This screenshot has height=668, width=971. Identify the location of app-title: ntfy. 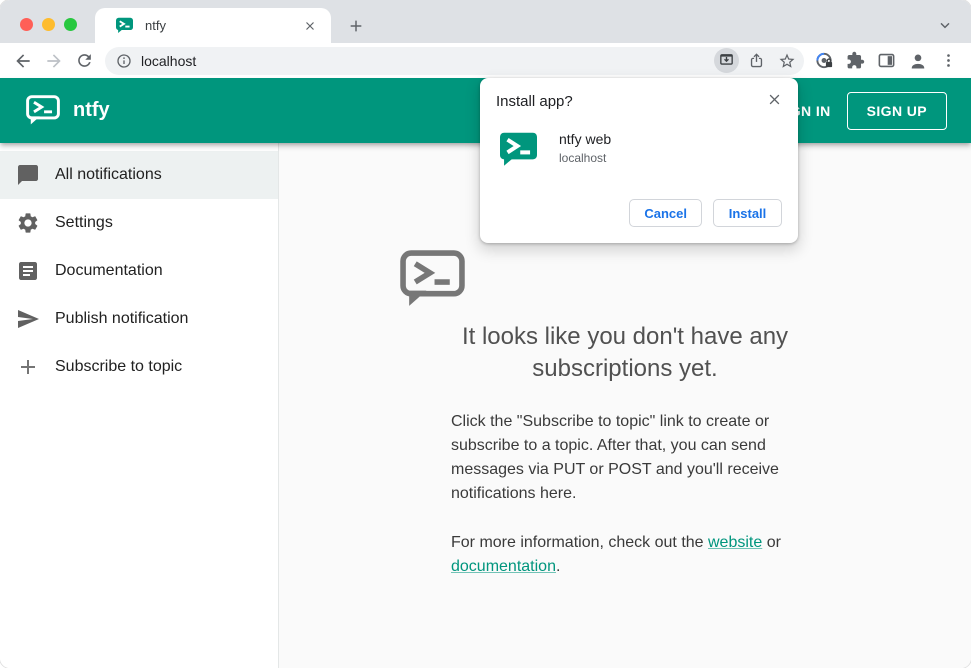
(91, 110).